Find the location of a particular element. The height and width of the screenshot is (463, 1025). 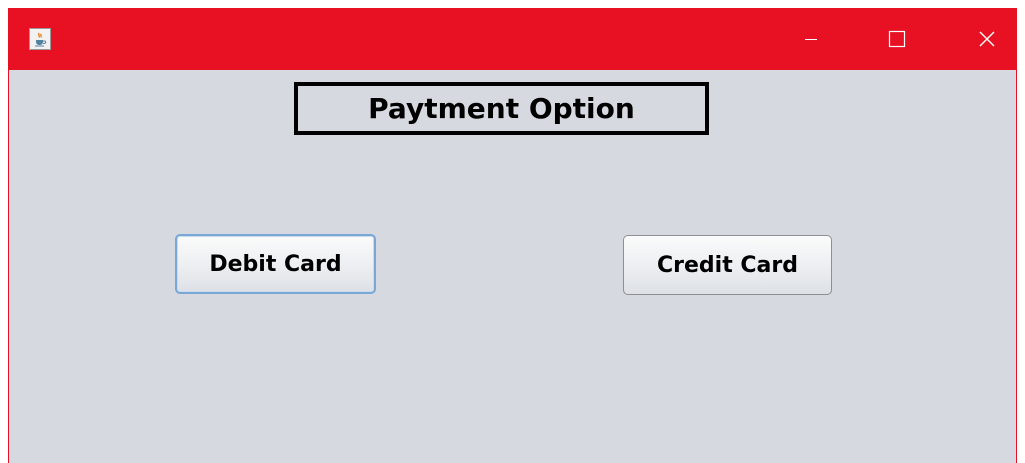

close-button is located at coordinates (987, 39).